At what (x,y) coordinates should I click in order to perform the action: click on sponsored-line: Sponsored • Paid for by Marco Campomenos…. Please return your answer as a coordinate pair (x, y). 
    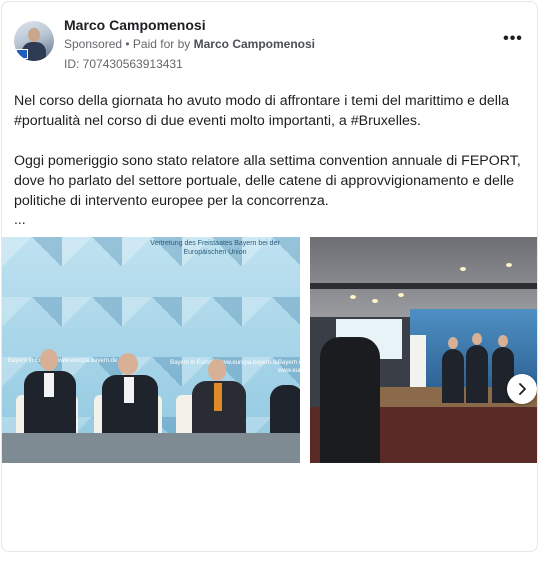
    Looking at the image, I should click on (189, 44).